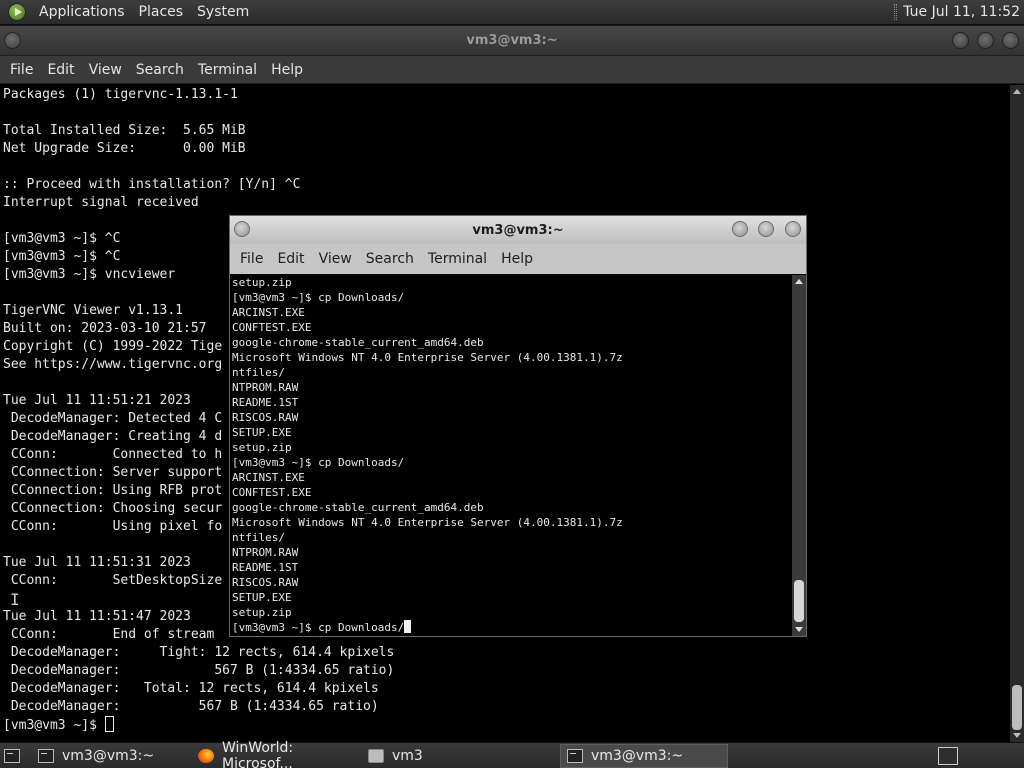 The image size is (1024, 768). What do you see at coordinates (60, 70) in the screenshot?
I see `main-menu-edit: Edit` at bounding box center [60, 70].